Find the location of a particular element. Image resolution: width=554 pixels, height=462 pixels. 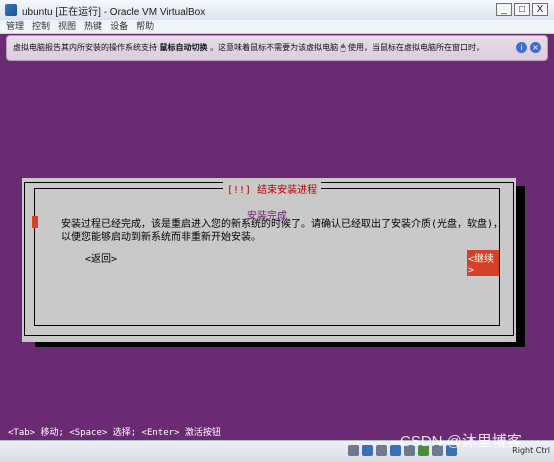

dialog-title: [!!] 结束安装进程 is located at coordinates (272, 188).